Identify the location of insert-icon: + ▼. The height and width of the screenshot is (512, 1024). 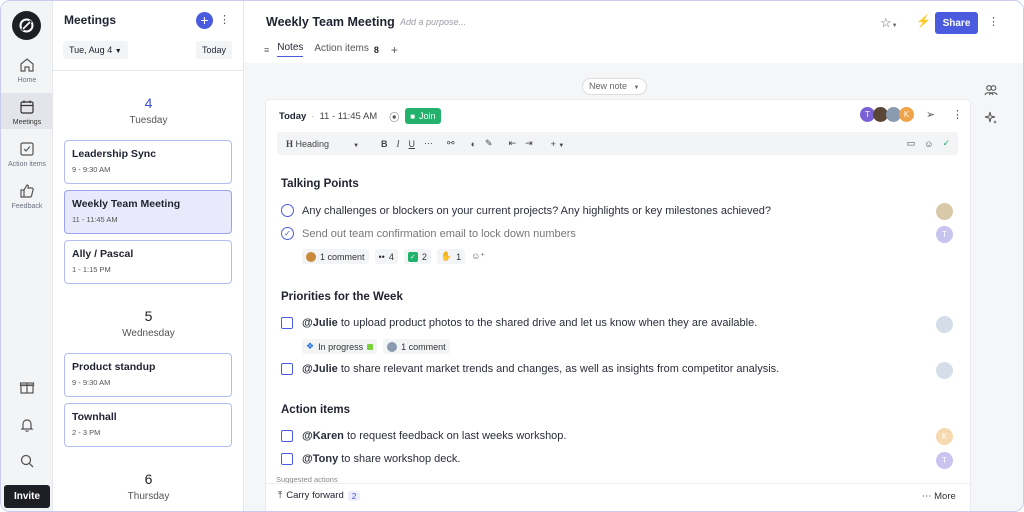
(558, 144).